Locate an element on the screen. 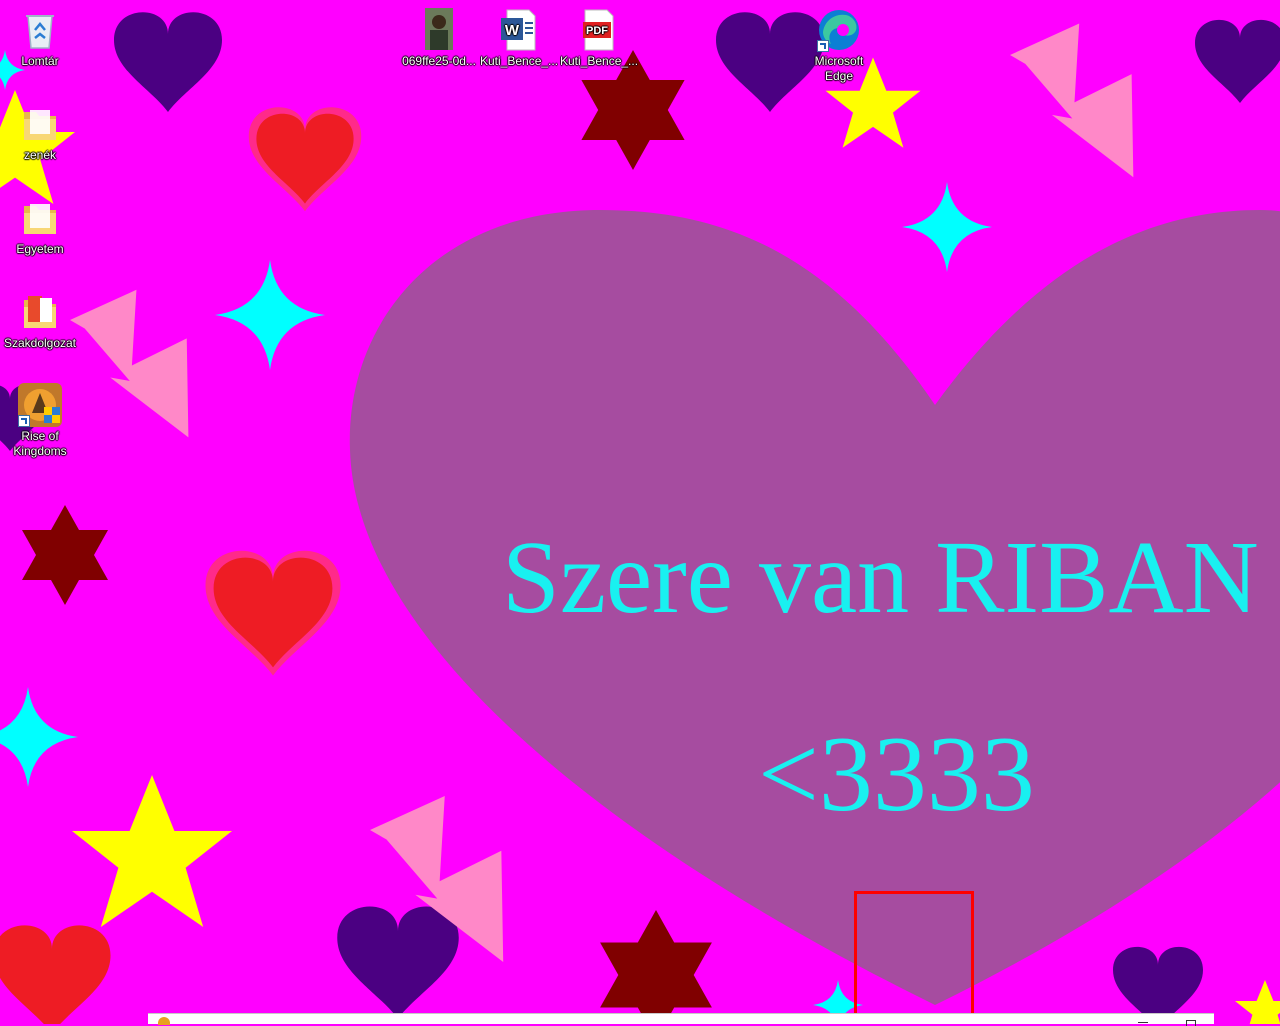 This screenshot has height=1026, width=1280. desktop-icon-label: Microsoft Edge is located at coordinates (839, 68).